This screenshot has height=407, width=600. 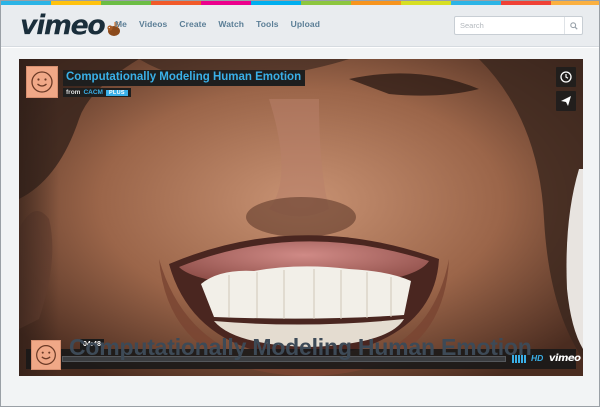 I want to click on main-nav: Me Videos Create Watch Tools Upload, so click(x=223, y=24).